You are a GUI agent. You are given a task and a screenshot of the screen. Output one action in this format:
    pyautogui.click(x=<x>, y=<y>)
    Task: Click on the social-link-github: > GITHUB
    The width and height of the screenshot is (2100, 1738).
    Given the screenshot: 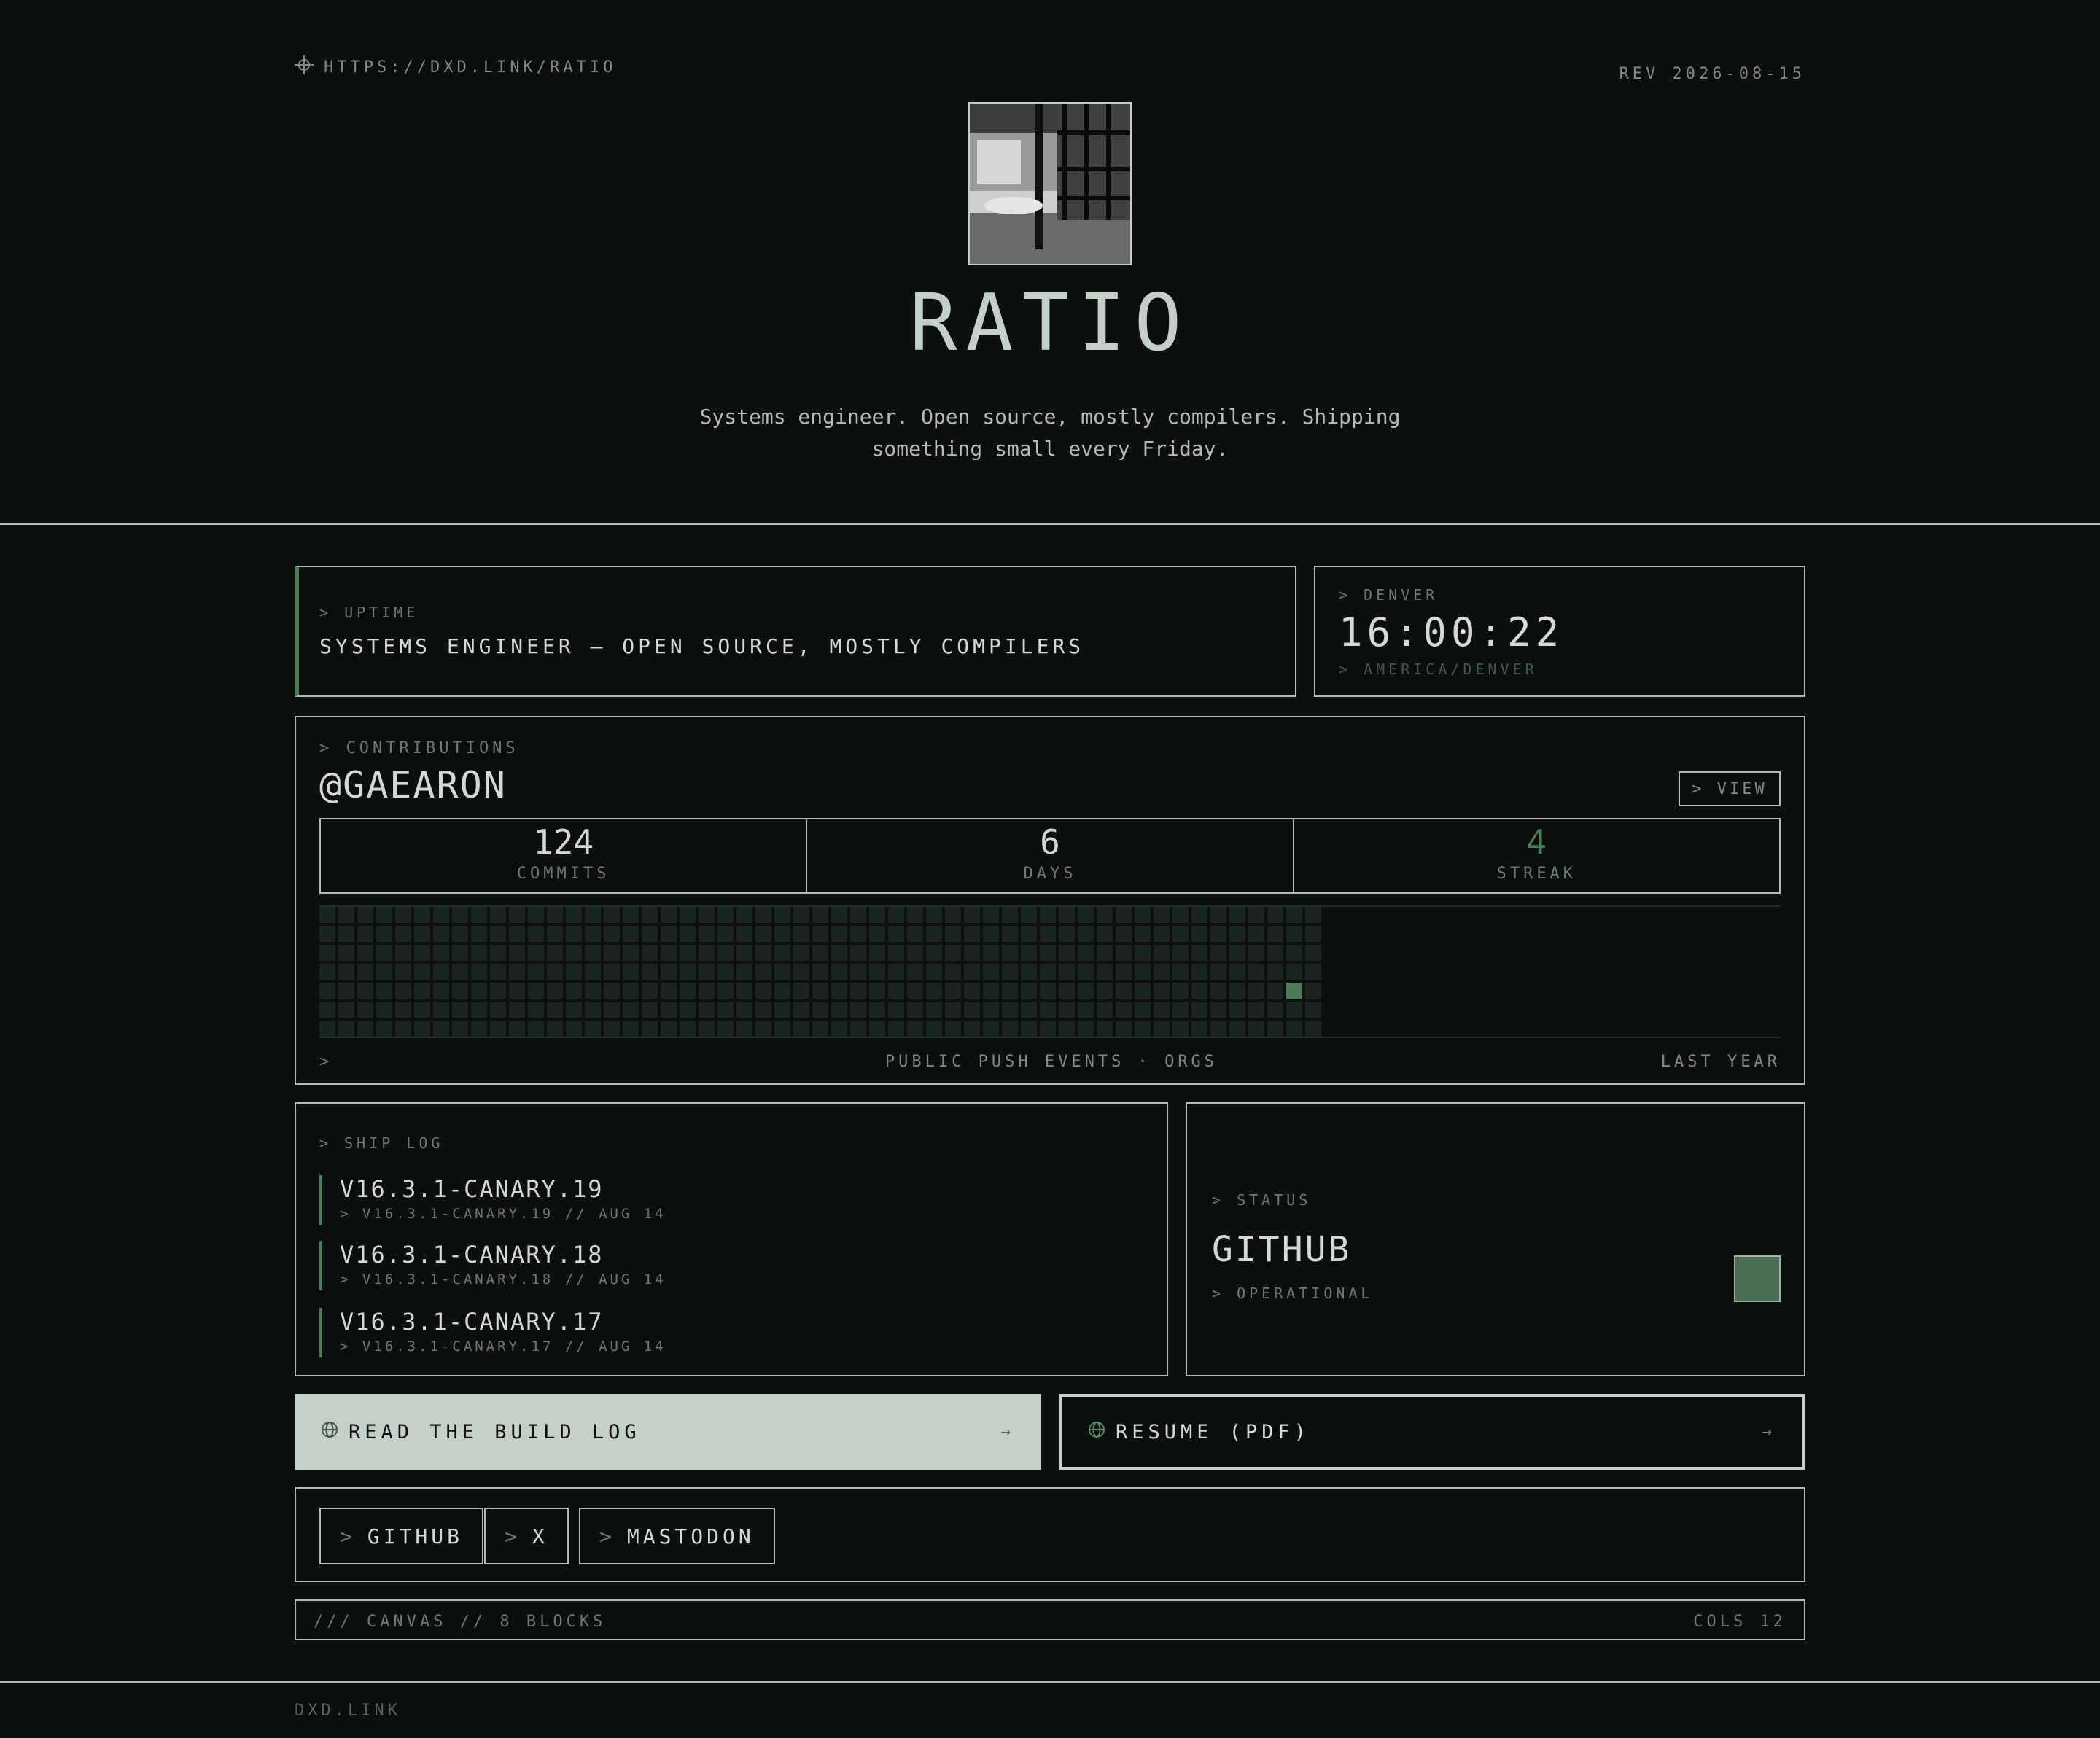 What is the action you would take?
    pyautogui.click(x=401, y=1536)
    